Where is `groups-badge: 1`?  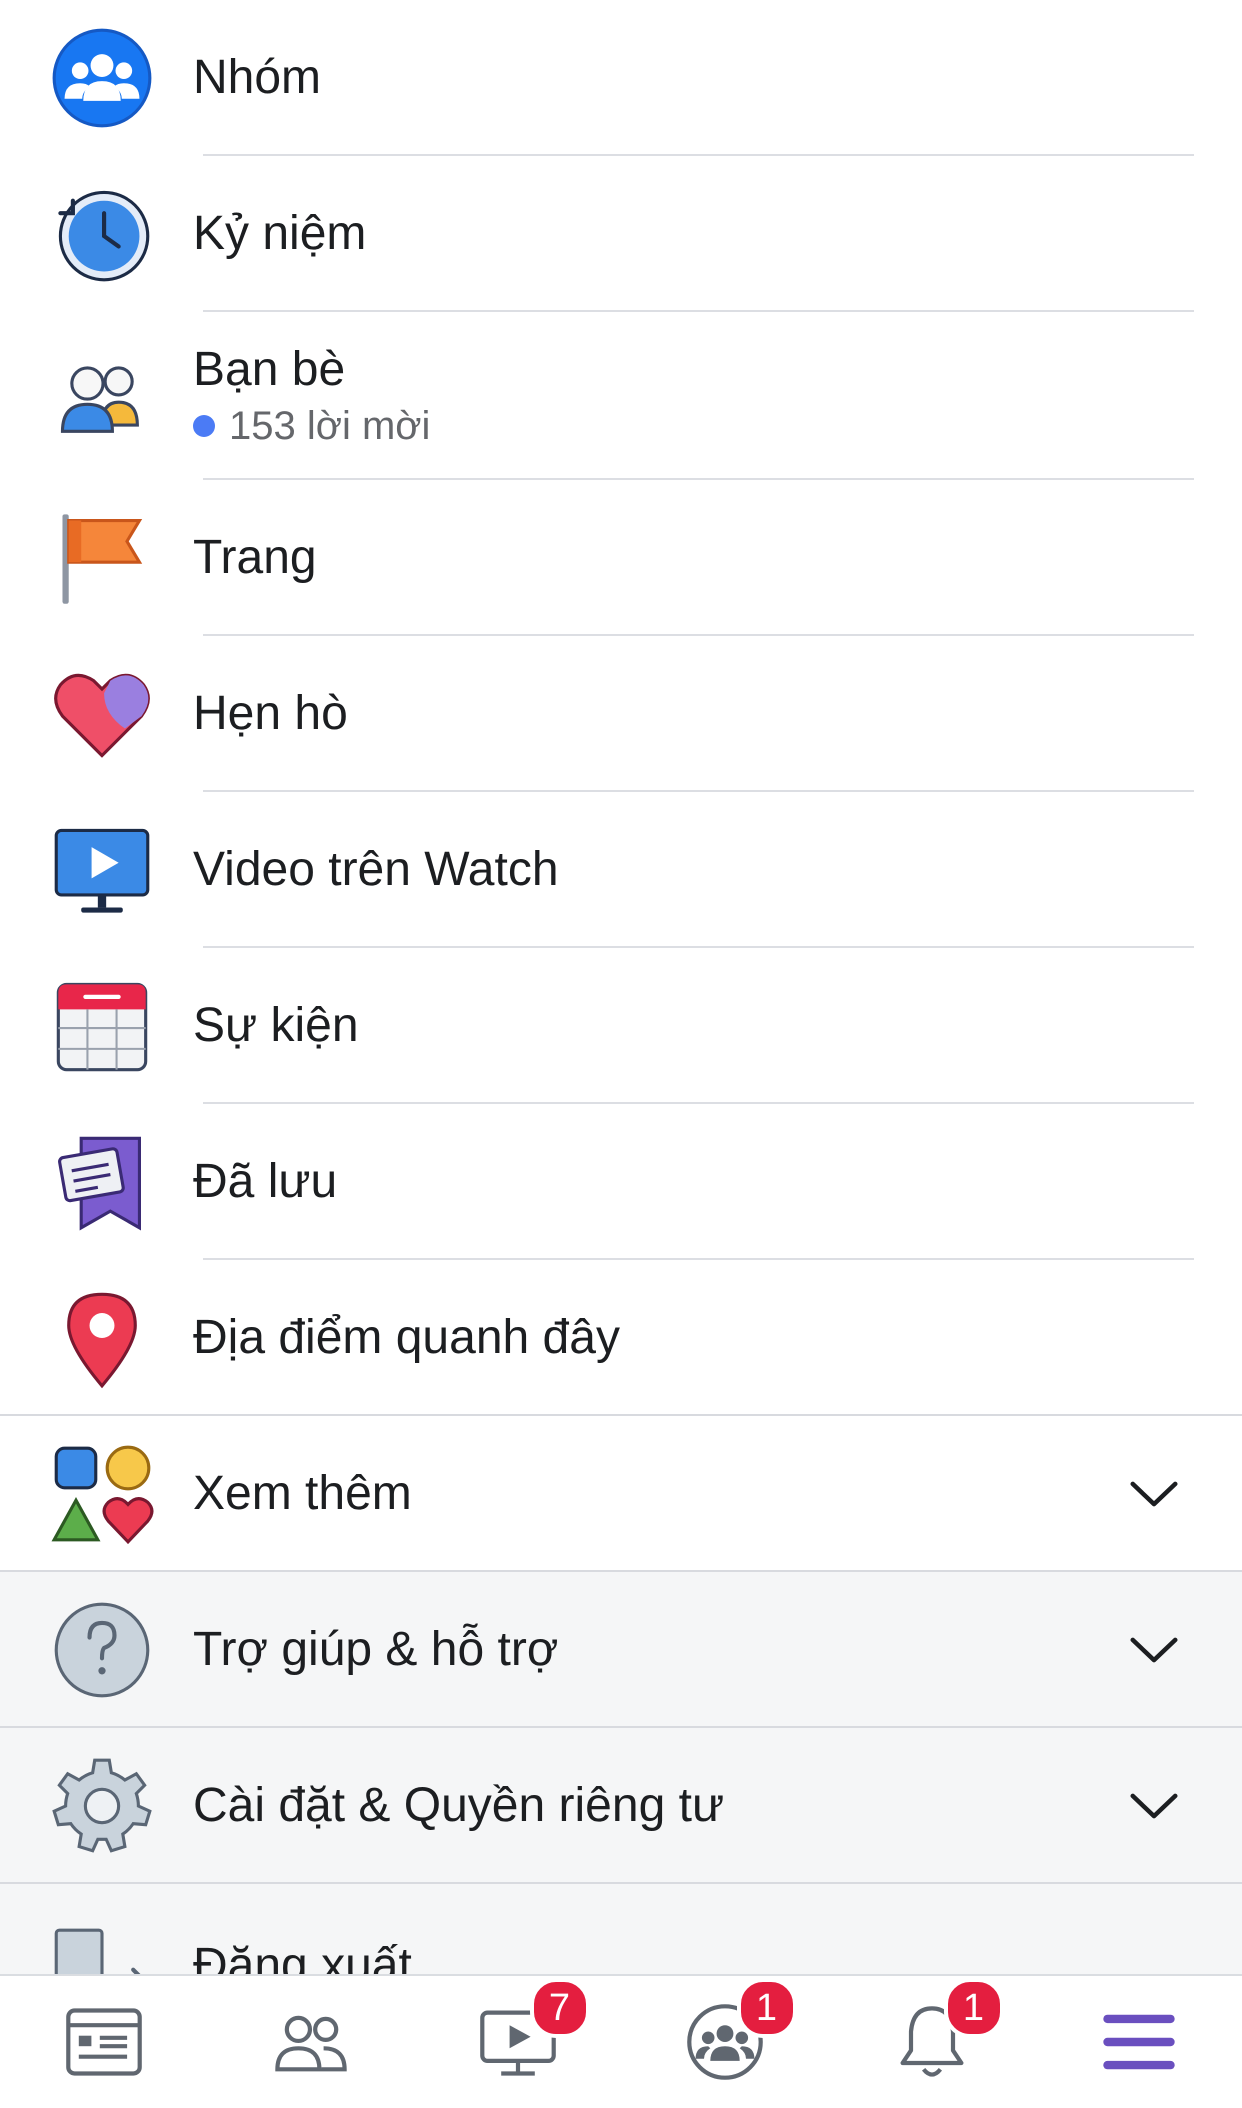
groups-badge: 1 is located at coordinates (766, 2008).